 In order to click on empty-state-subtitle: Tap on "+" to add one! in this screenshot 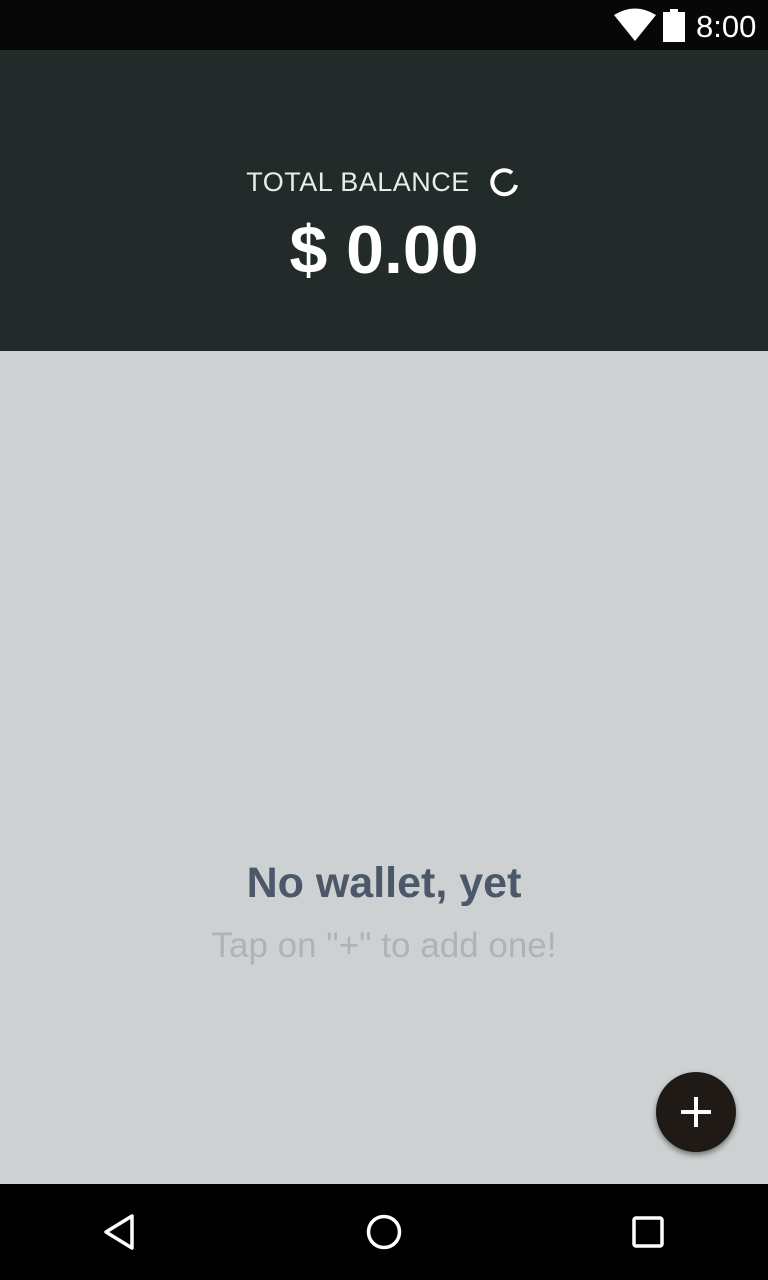, I will do `click(384, 945)`.